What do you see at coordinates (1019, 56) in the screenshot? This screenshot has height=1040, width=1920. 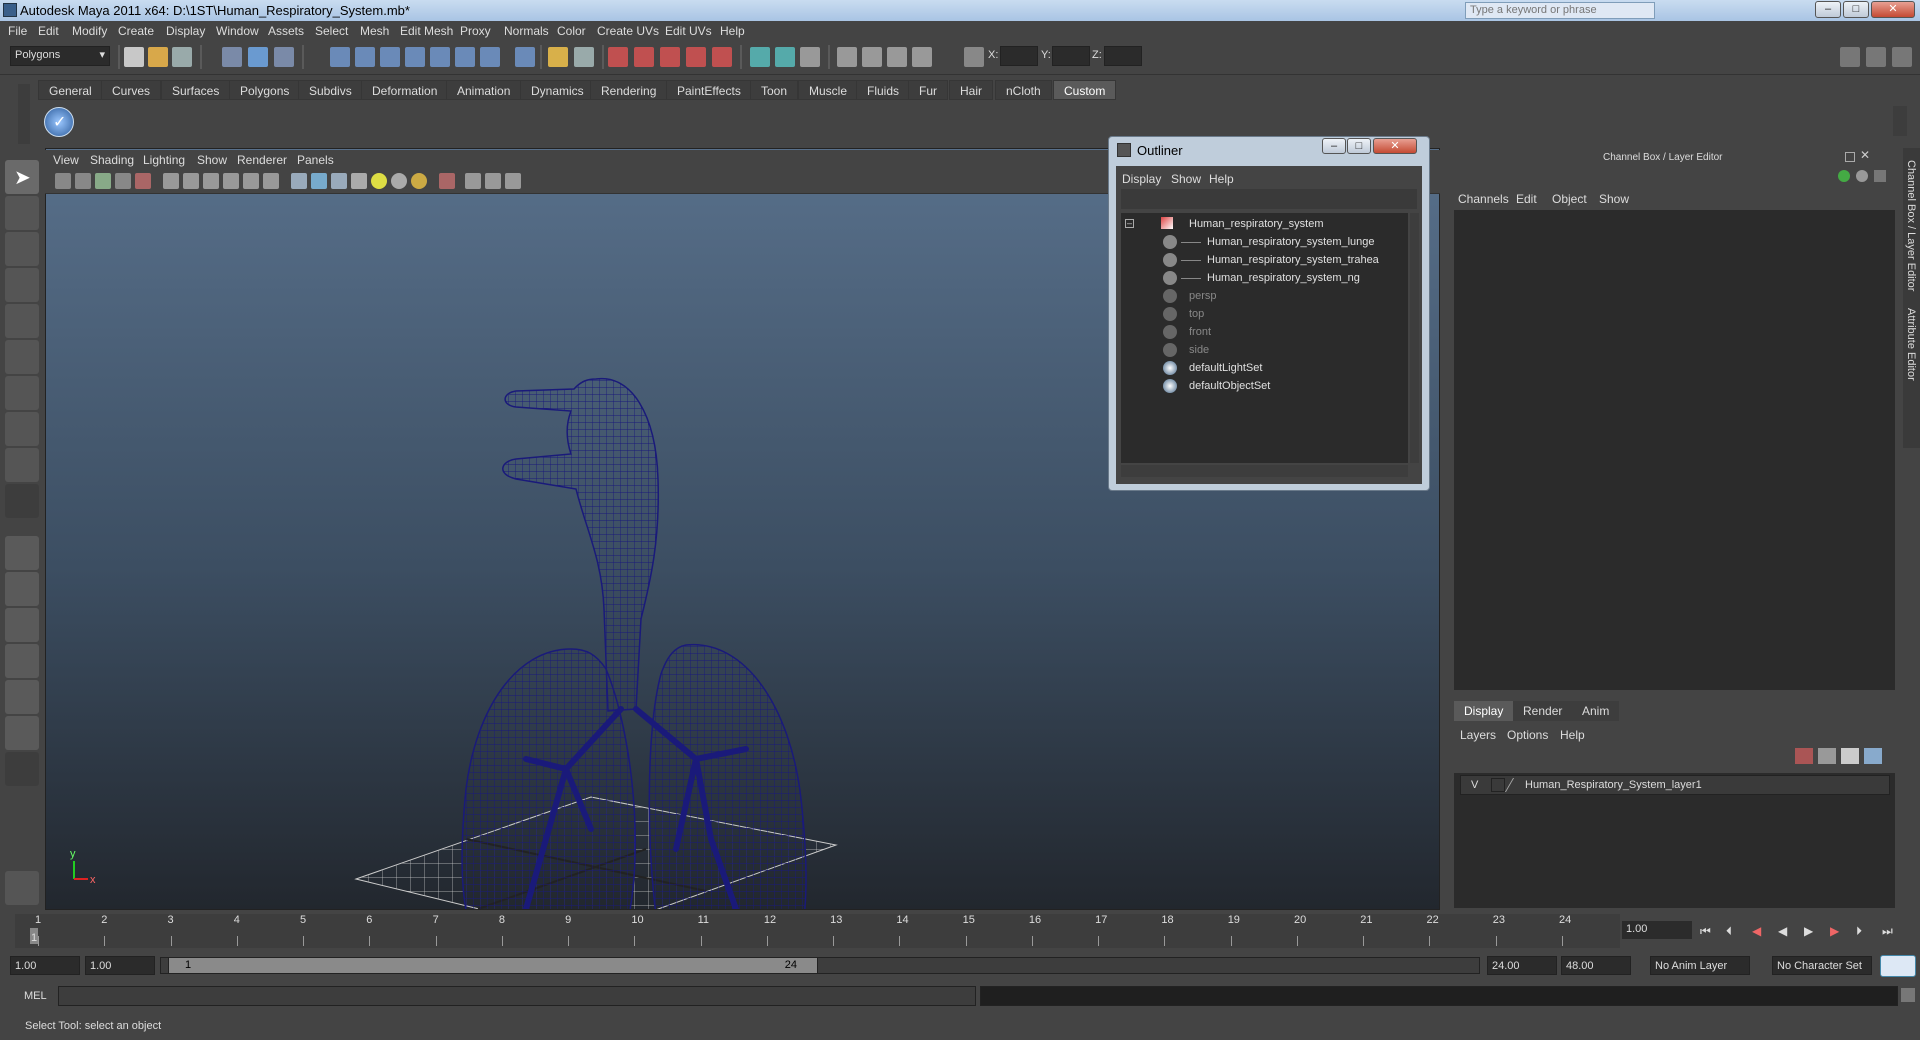 I see `x-field` at bounding box center [1019, 56].